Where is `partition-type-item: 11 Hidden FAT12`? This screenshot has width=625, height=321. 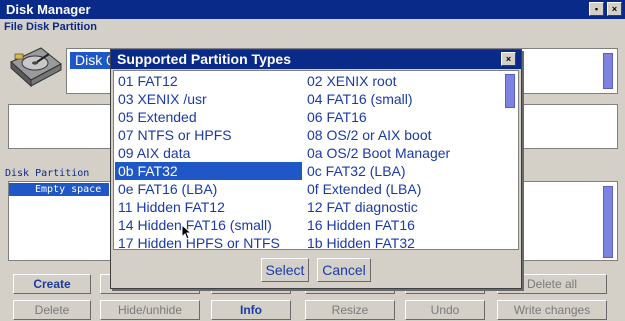 partition-type-item: 11 Hidden FAT12 is located at coordinates (208, 207).